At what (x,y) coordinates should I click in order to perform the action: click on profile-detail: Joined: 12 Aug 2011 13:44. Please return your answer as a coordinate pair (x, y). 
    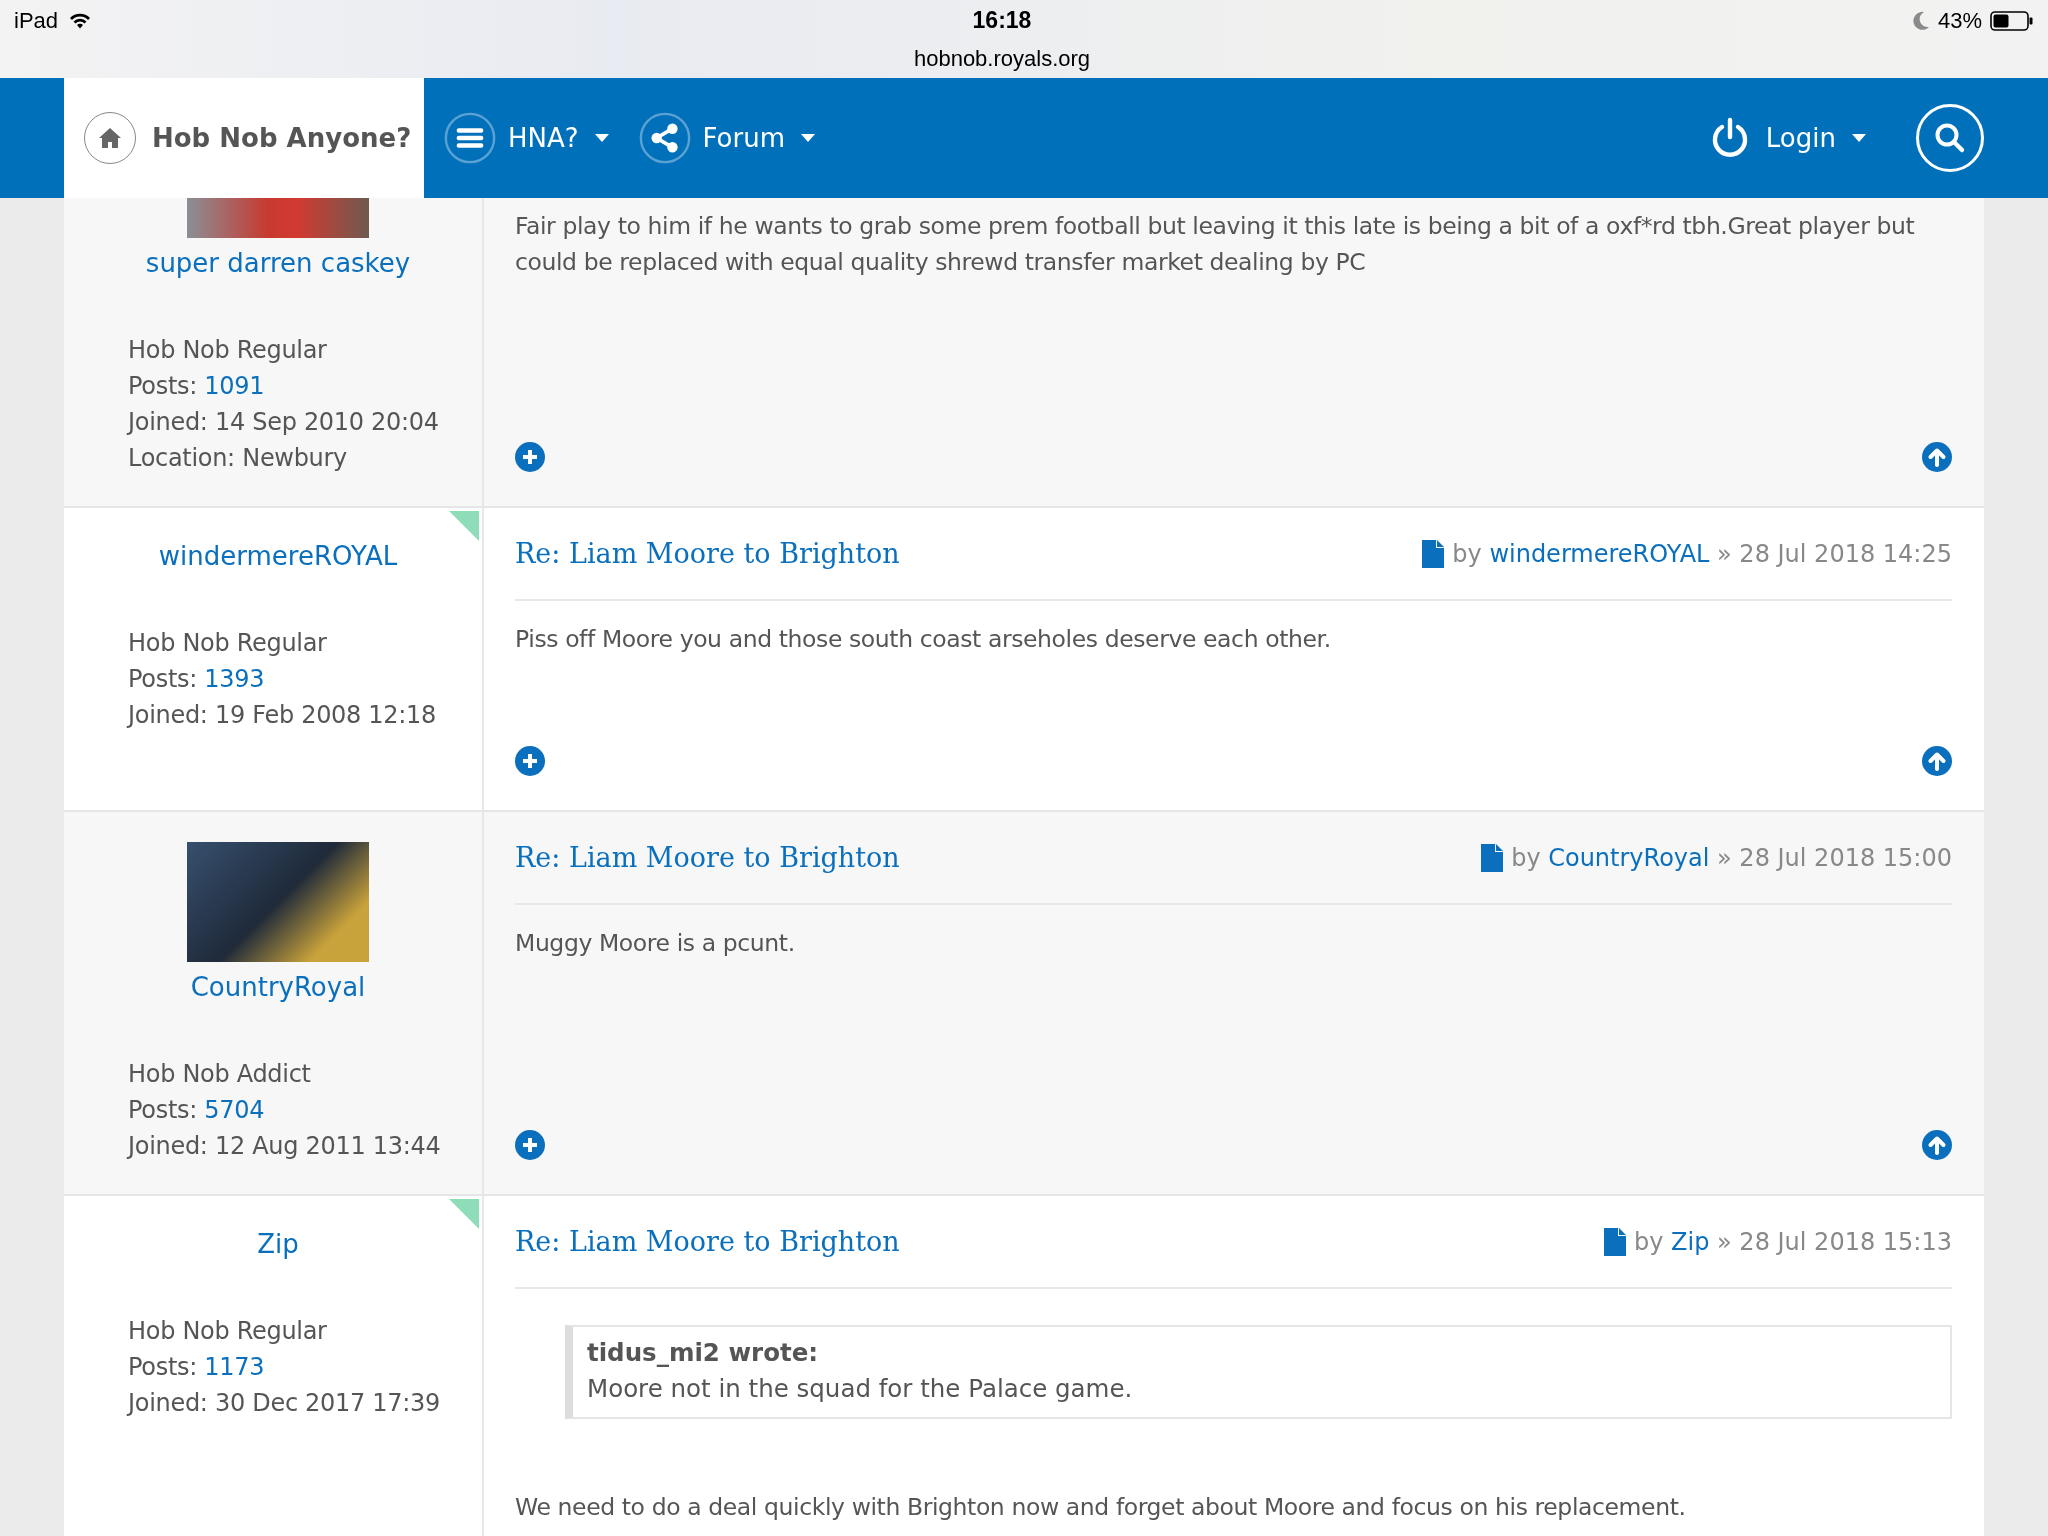
    Looking at the image, I should click on (285, 1146).